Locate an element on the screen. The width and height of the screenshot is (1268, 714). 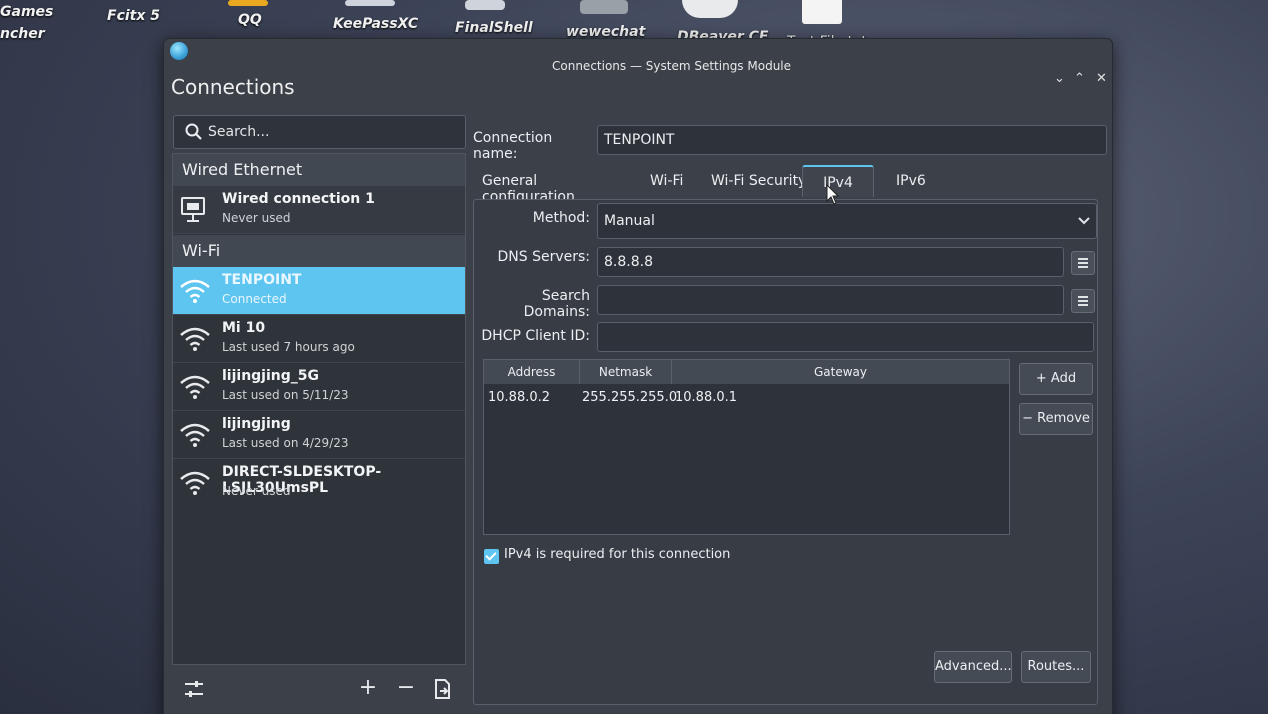
add-connection-button: + is located at coordinates (368, 689).